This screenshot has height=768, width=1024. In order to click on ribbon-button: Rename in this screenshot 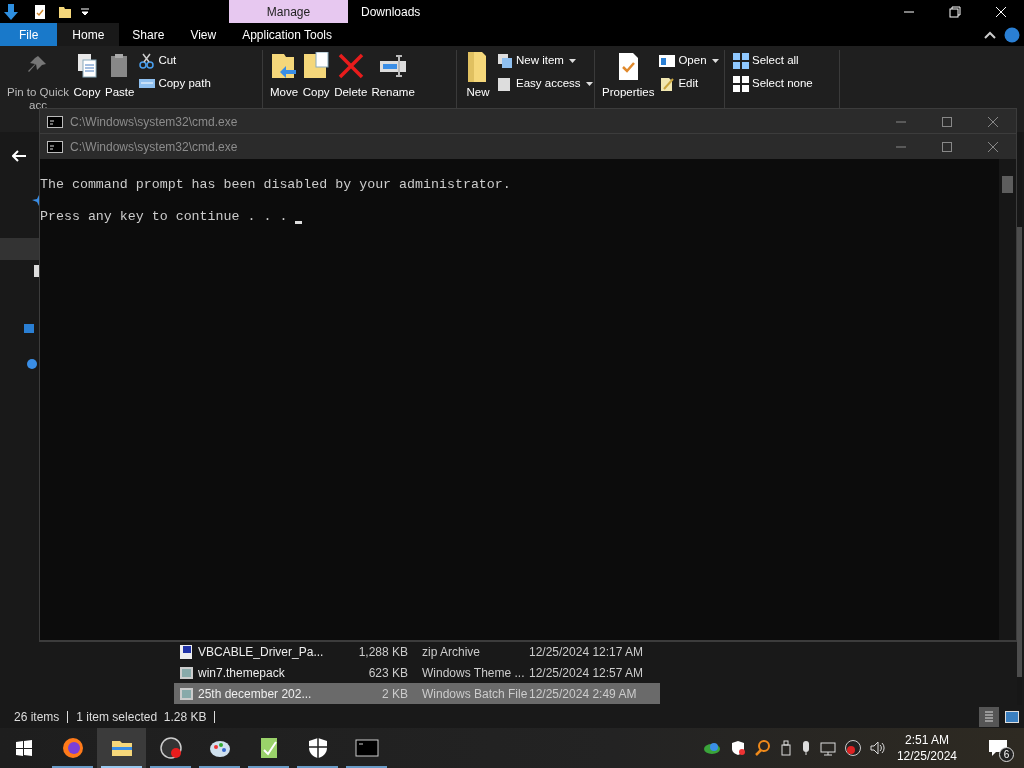, I will do `click(393, 74)`.